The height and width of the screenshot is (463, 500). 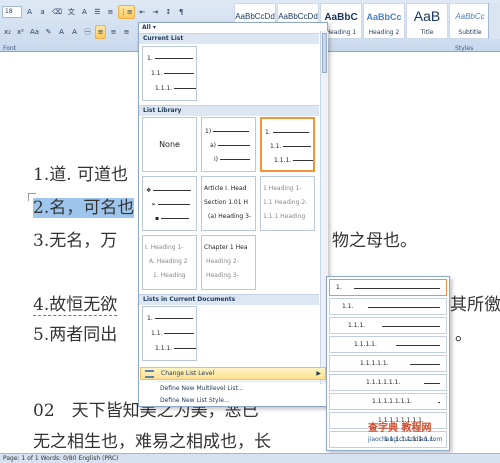 I want to click on align-left-icon: ≡, so click(x=101, y=32).